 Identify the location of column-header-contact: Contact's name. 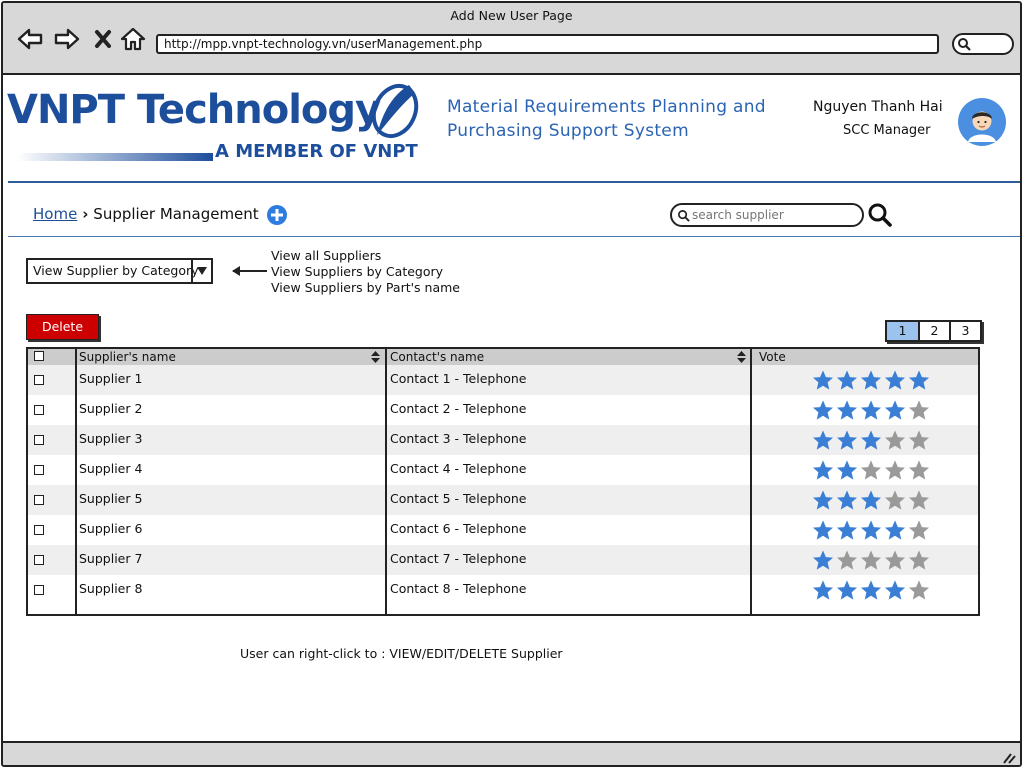
(569, 357).